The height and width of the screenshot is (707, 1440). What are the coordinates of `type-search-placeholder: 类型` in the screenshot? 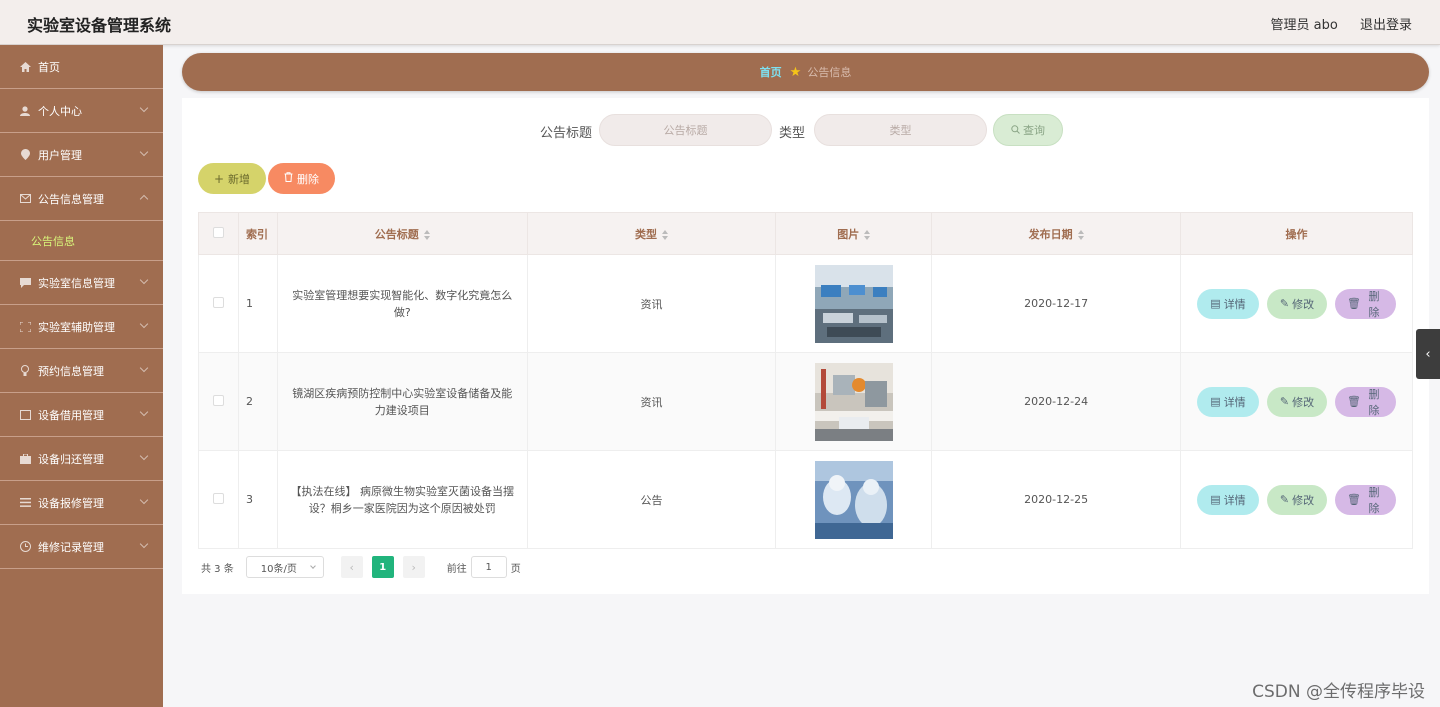 It's located at (900, 130).